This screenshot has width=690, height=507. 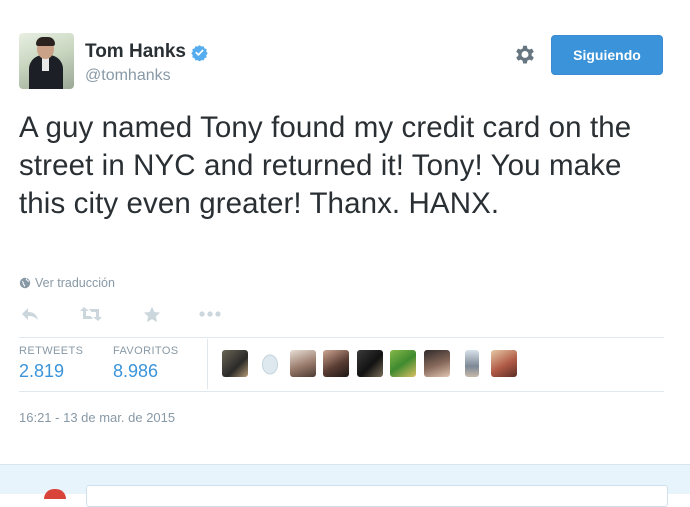 I want to click on author-name-row: Tom Hanks, so click(x=146, y=52).